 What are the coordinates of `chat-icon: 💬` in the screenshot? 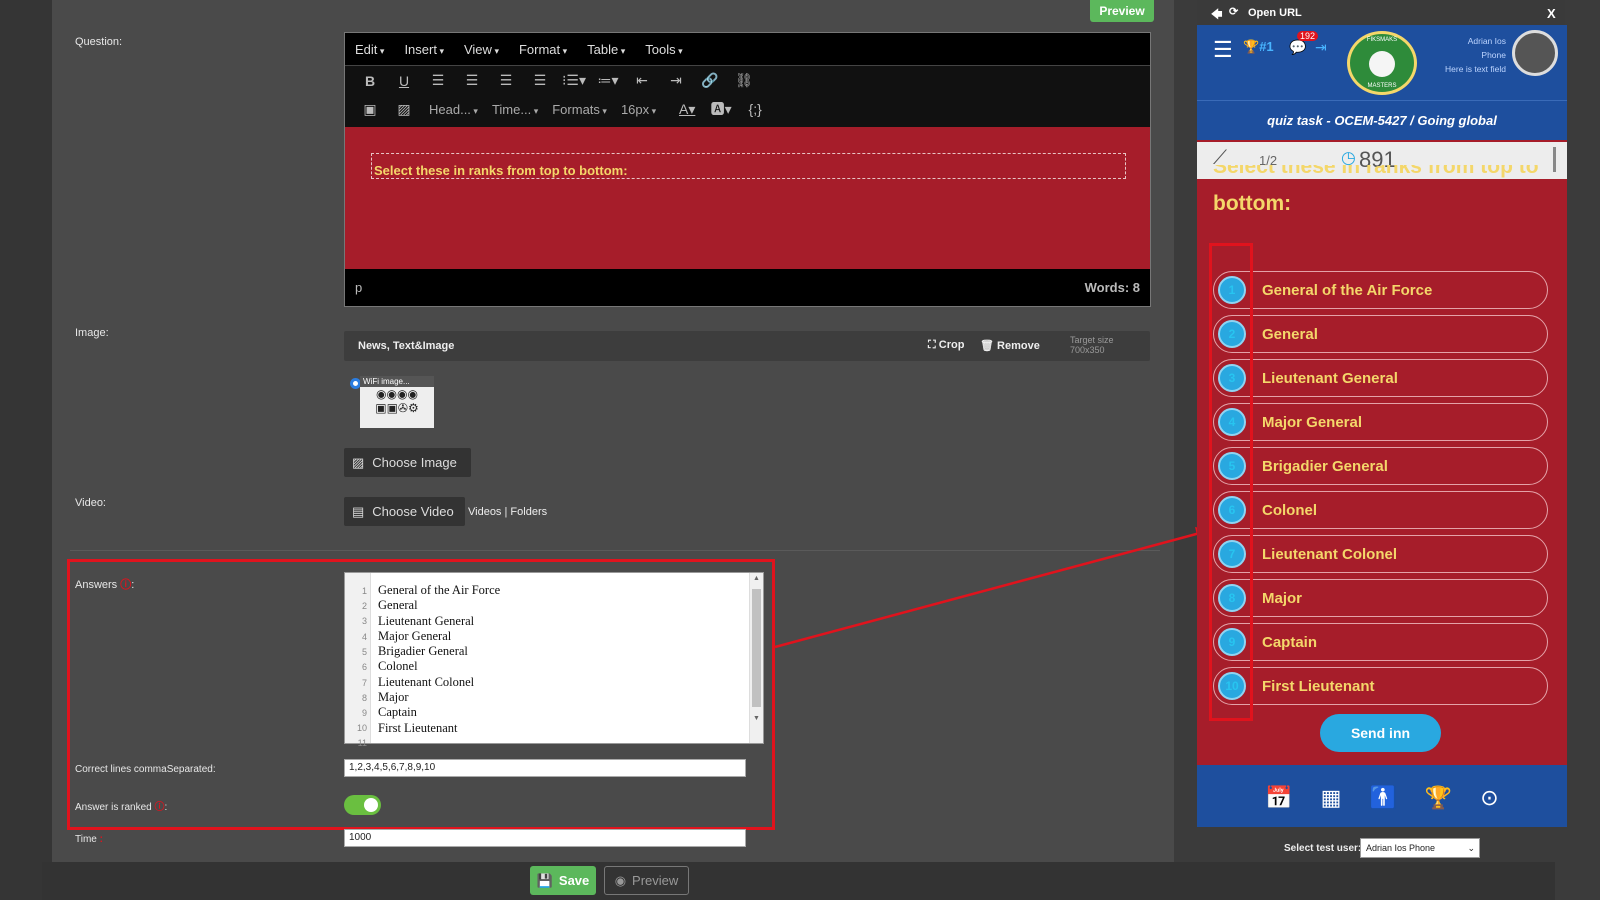 It's located at (1297, 47).